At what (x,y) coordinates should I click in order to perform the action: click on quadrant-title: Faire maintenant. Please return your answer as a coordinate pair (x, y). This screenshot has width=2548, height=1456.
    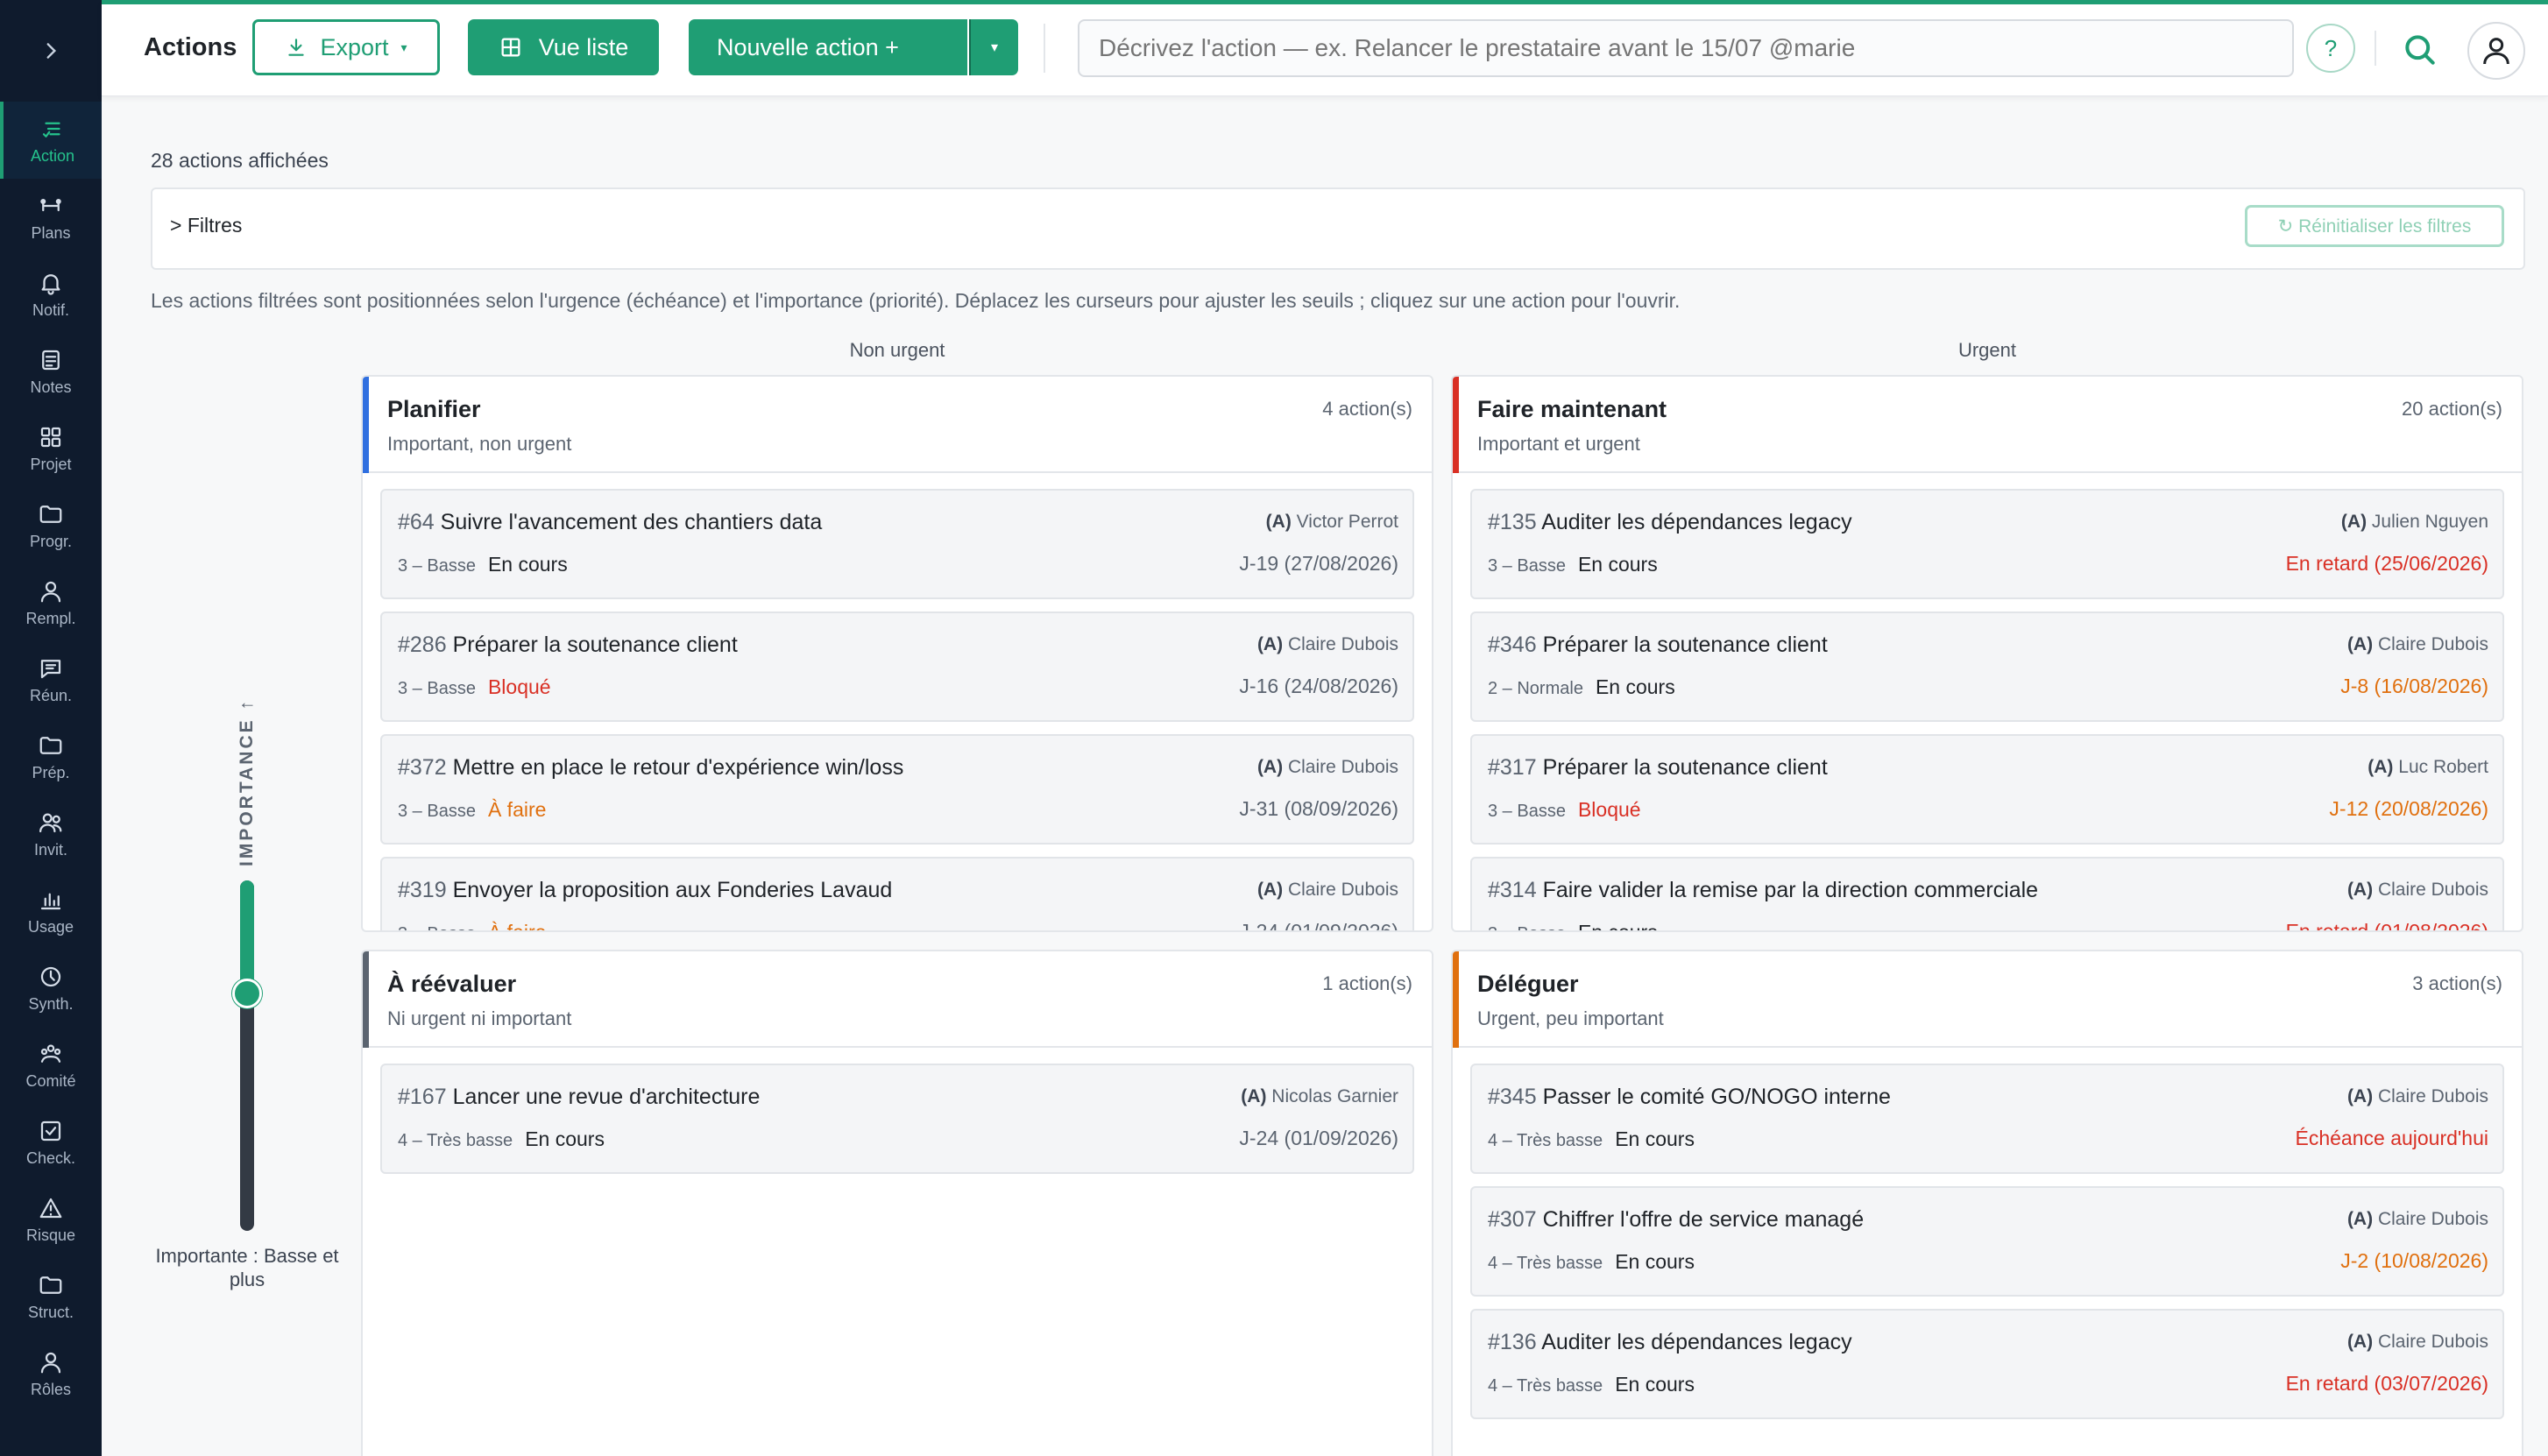
    Looking at the image, I should click on (1572, 409).